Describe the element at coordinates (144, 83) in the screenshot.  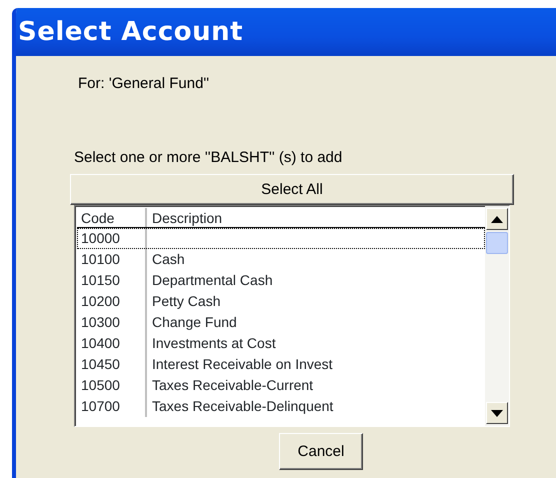
I see `fund-label: For: 'General Fund''` at that location.